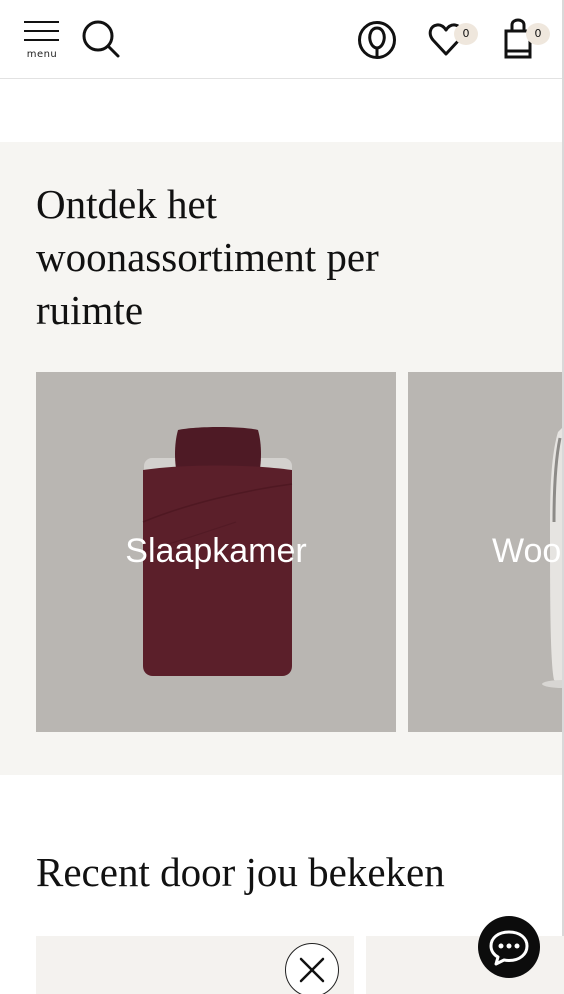 The height and width of the screenshot is (994, 564). I want to click on site-header: menu 0 0, so click(282, 39).